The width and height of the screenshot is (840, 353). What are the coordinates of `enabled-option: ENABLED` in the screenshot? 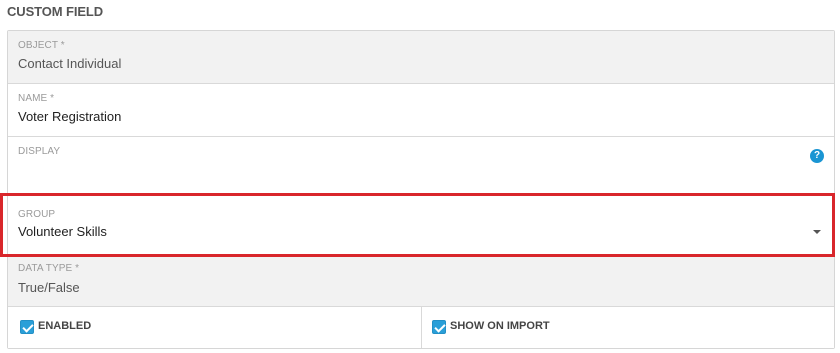 It's located at (215, 327).